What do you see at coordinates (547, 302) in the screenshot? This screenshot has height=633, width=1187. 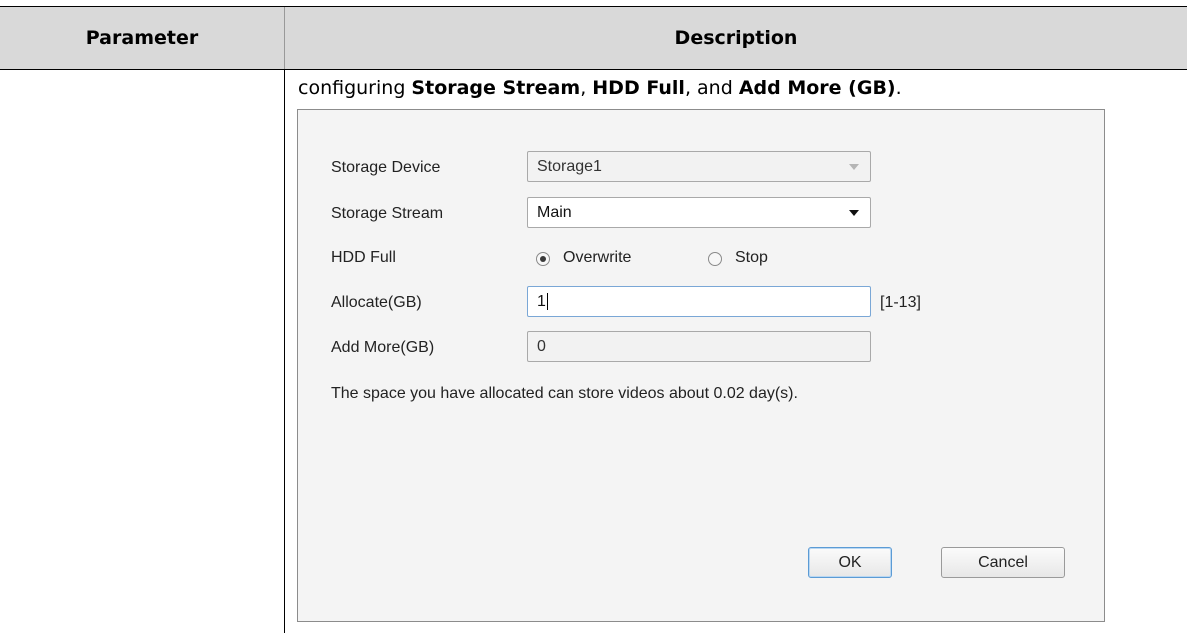 I see `text-cursor` at bounding box center [547, 302].